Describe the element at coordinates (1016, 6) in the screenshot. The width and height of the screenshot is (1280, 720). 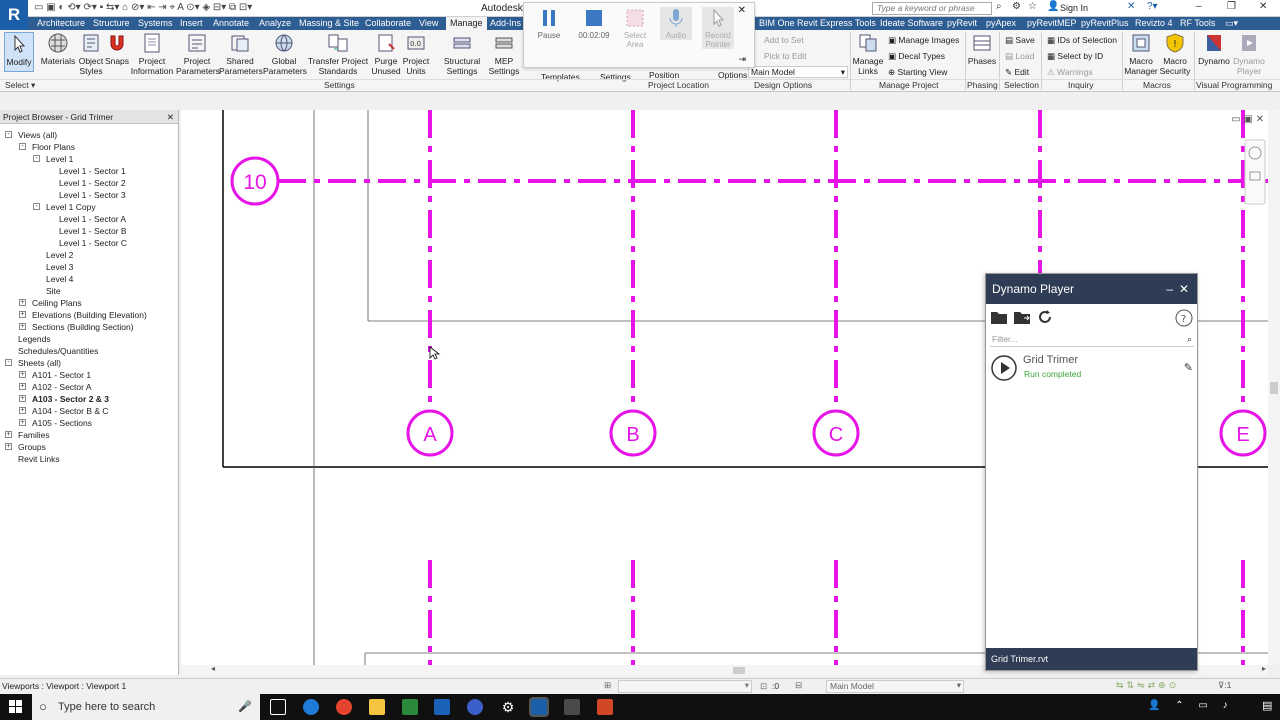
I see `subscription-icon: ⚙` at that location.